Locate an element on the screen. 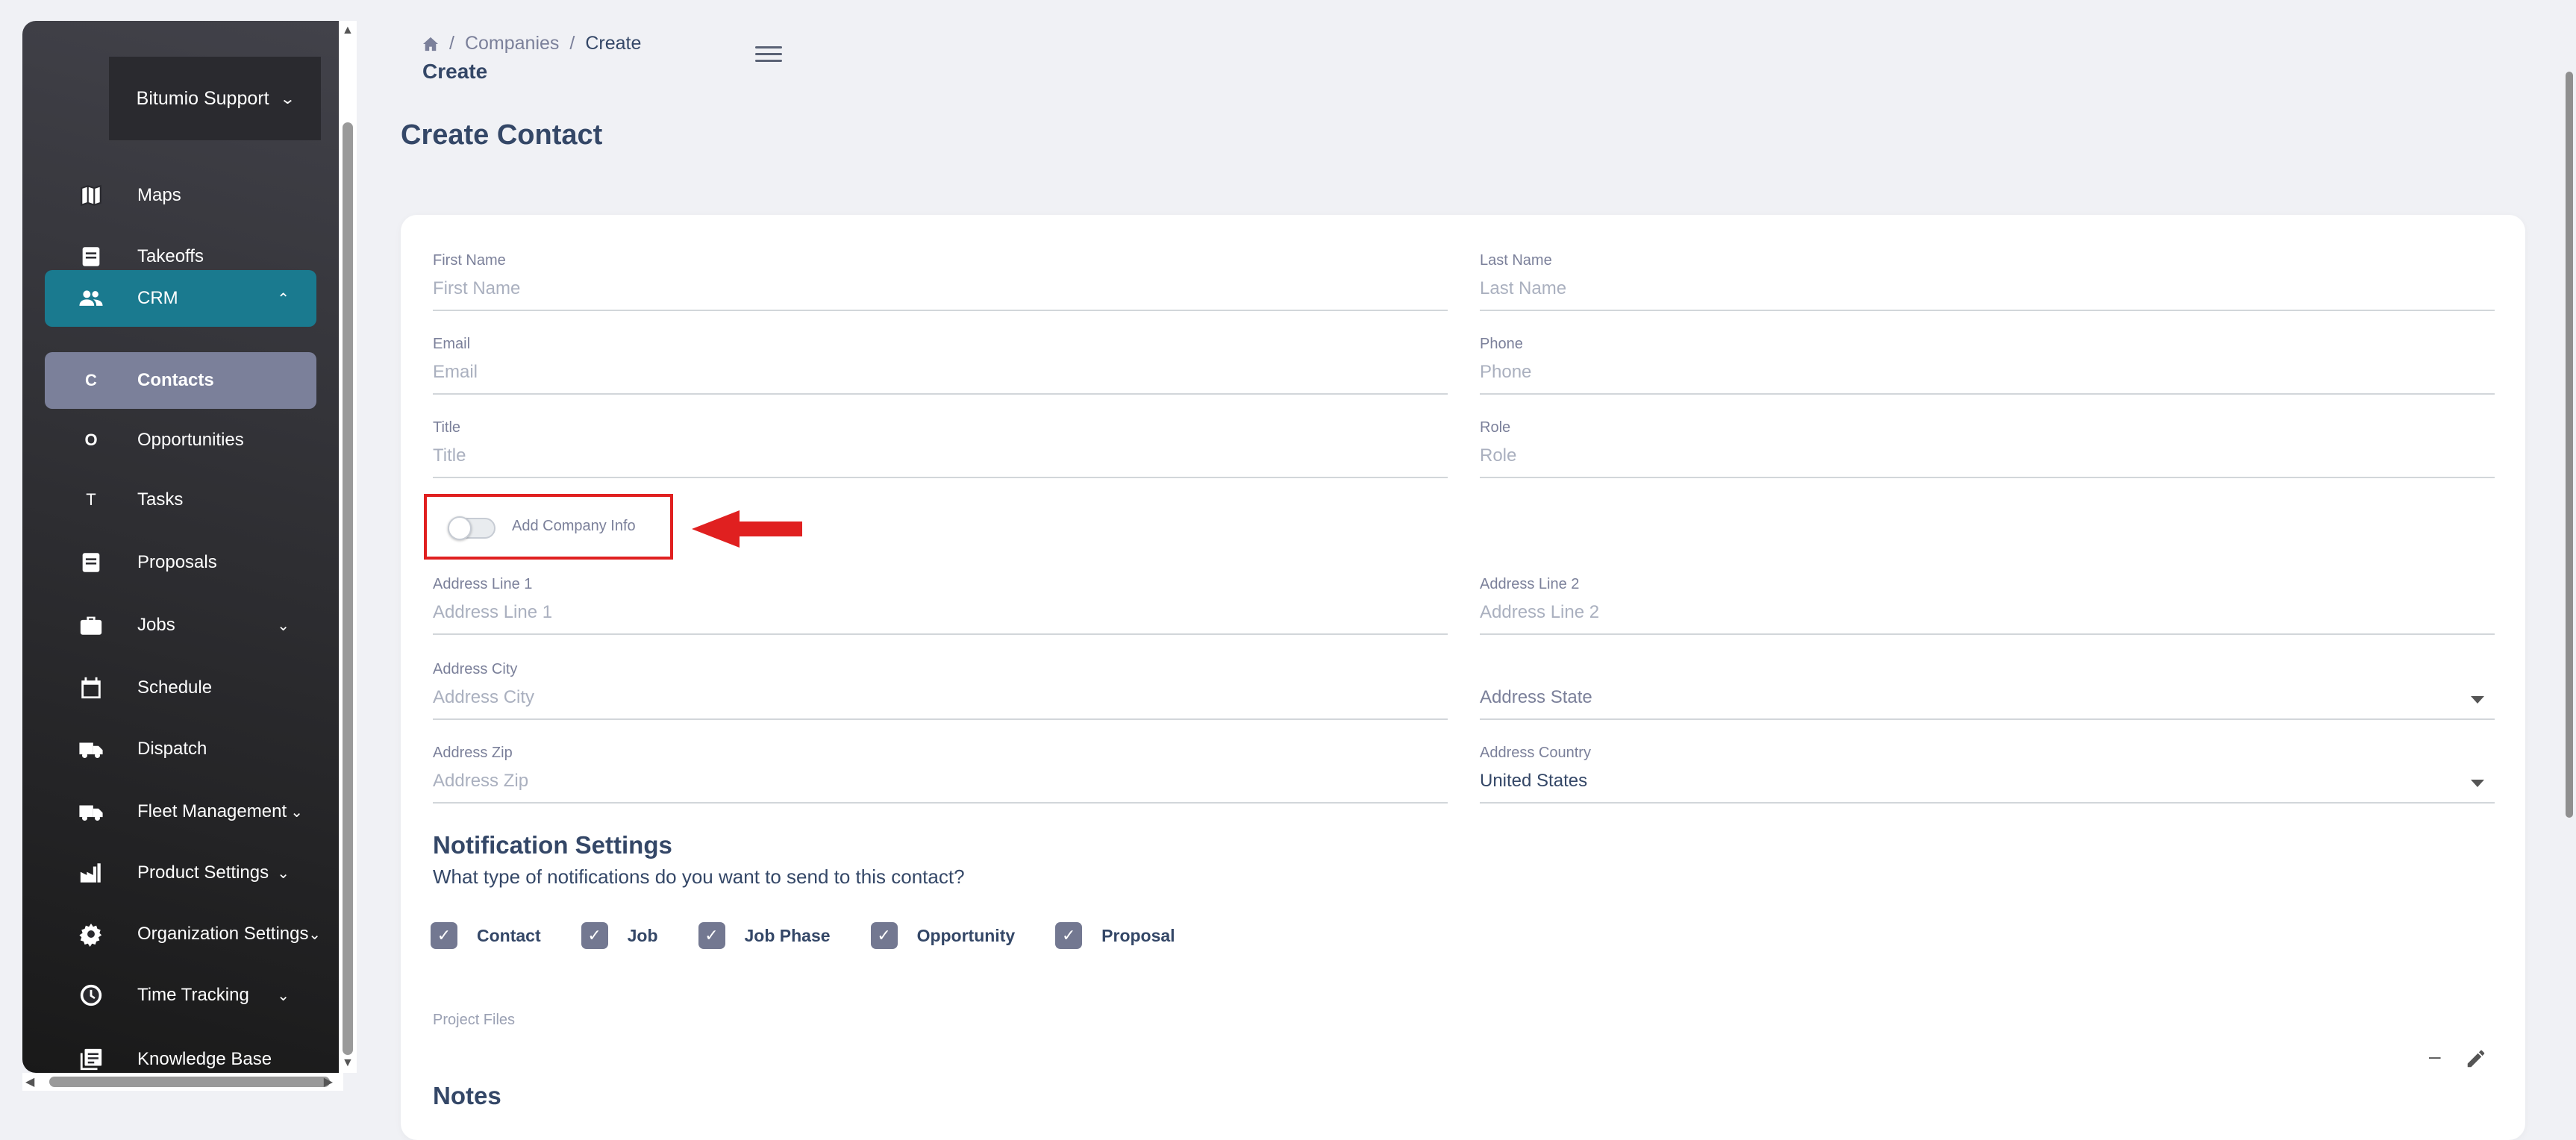 The image size is (2576, 1140). address-city-input: Address City is located at coordinates (940, 703).